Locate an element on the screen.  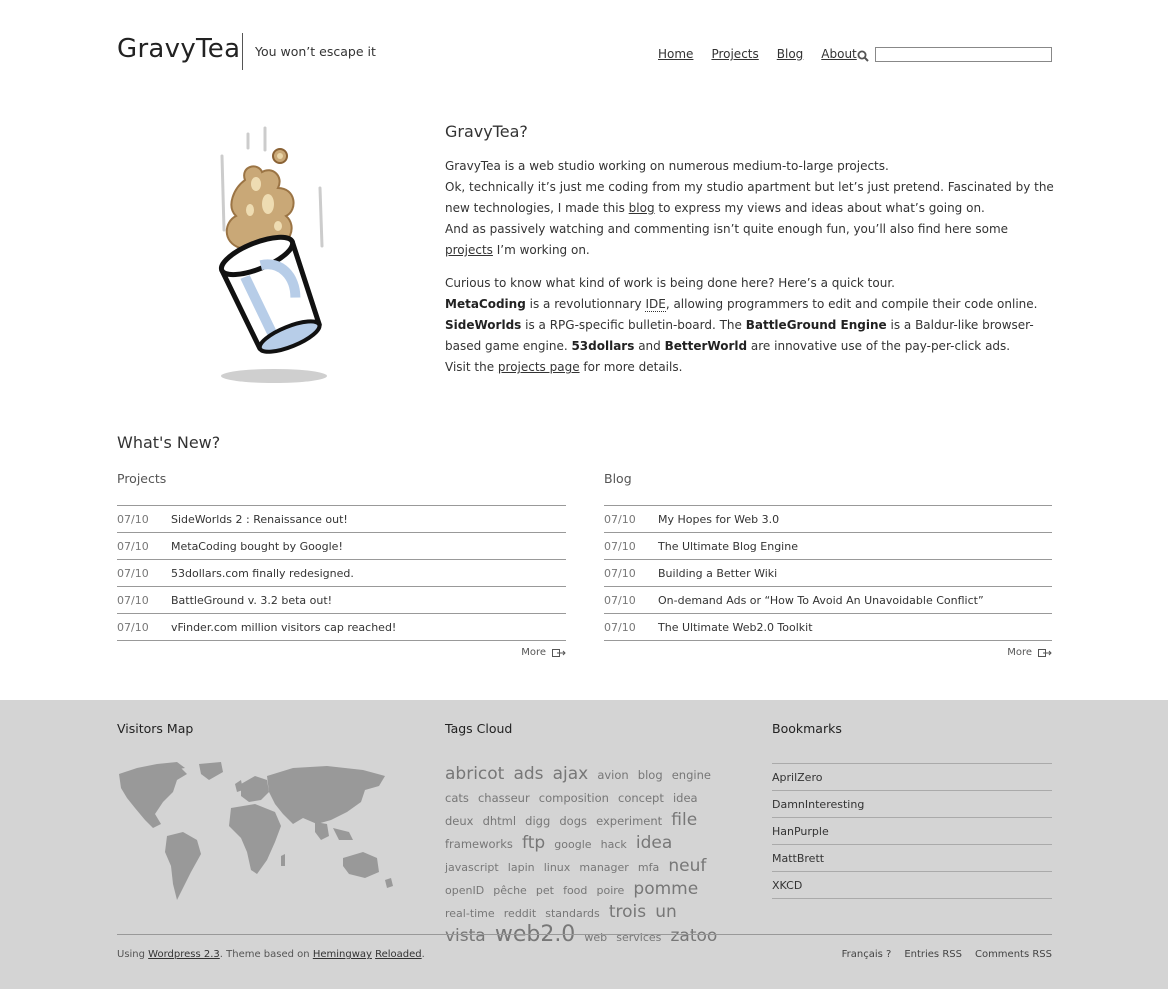
bookmark-link: DamnInteresting is located at coordinates (912, 803).